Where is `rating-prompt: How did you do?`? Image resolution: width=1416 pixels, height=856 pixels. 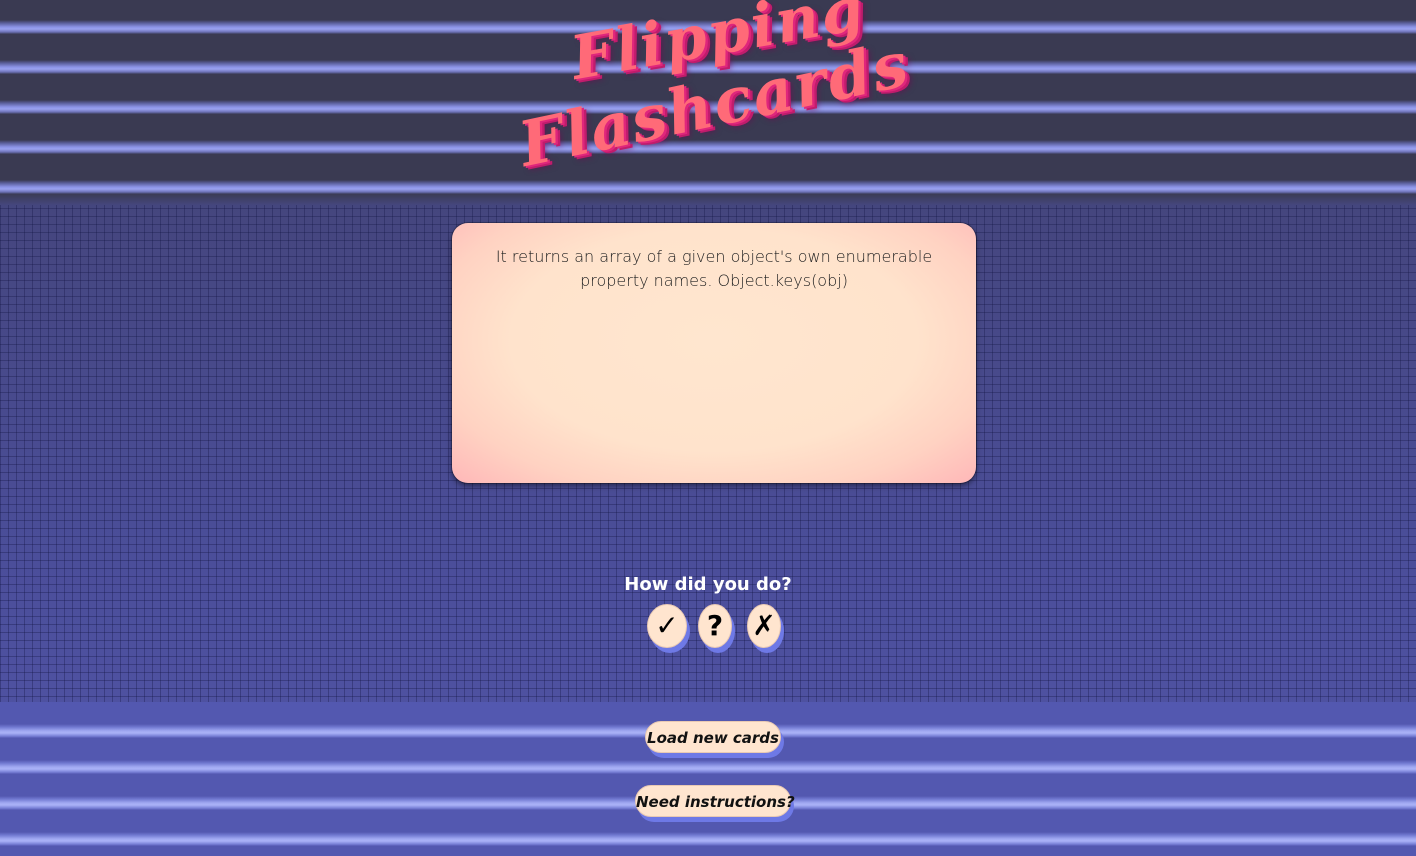 rating-prompt: How did you do? is located at coordinates (708, 584).